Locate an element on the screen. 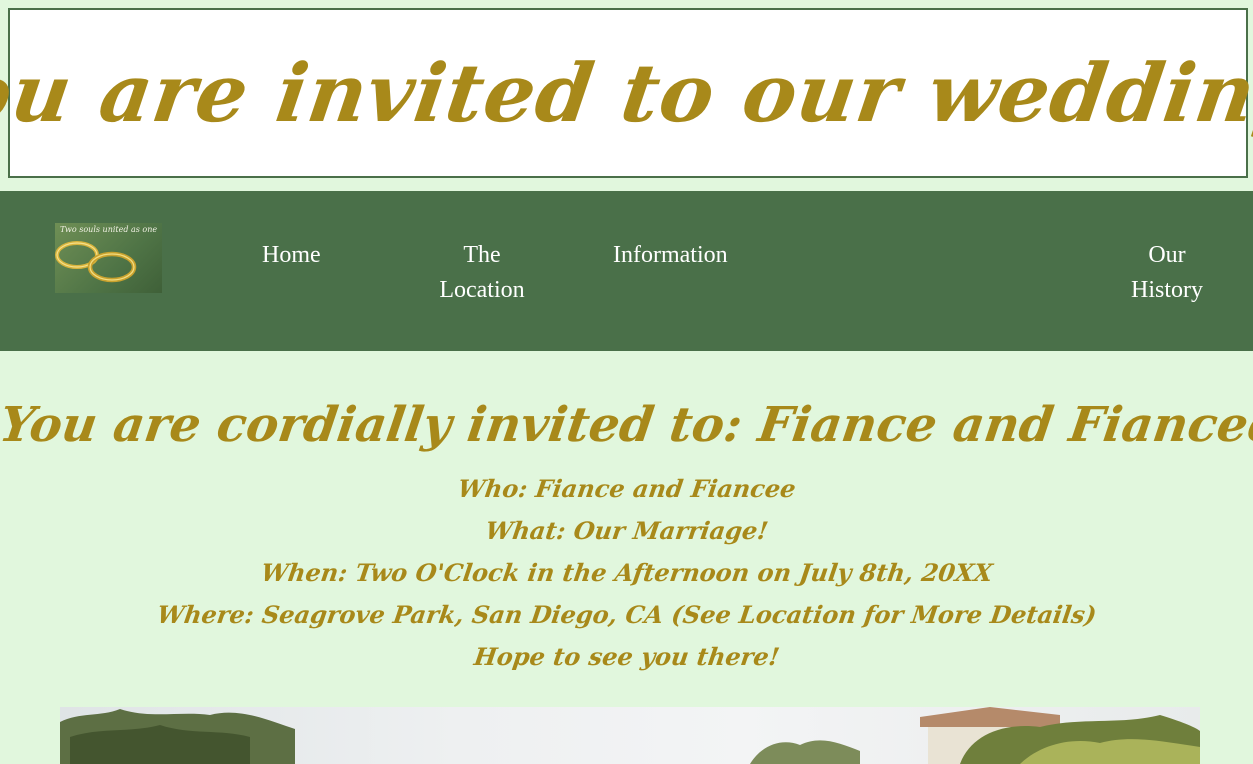 The image size is (1253, 764). venue-photo is located at coordinates (630, 735).